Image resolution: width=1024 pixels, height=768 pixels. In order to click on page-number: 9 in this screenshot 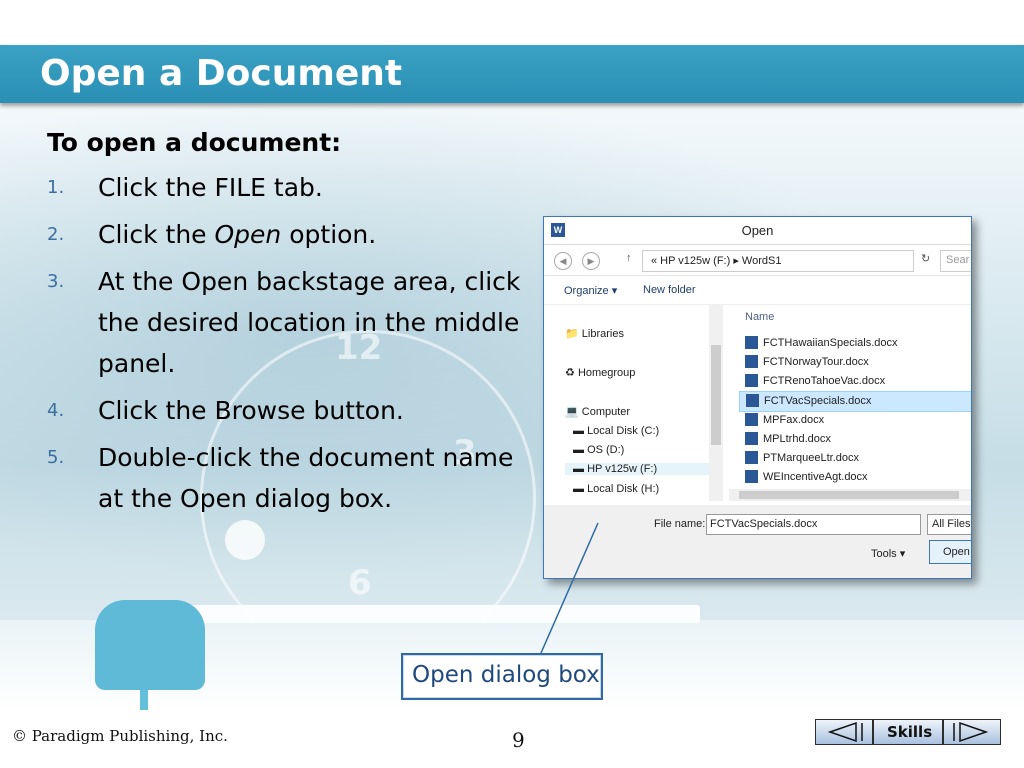, I will do `click(518, 740)`.